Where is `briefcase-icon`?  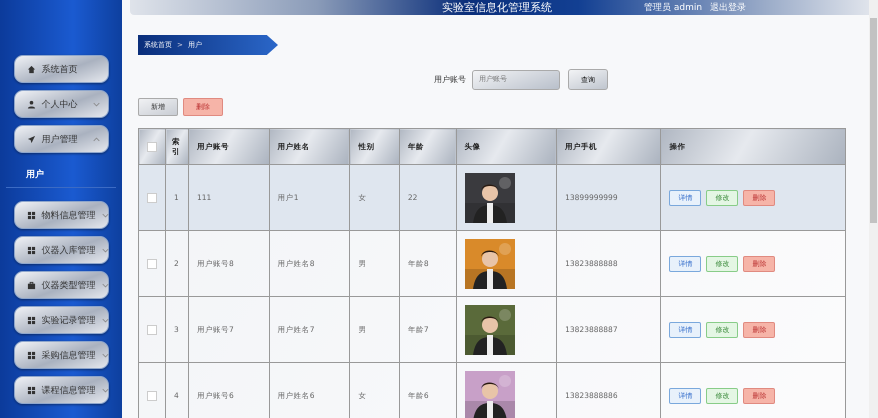
briefcase-icon is located at coordinates (31, 285).